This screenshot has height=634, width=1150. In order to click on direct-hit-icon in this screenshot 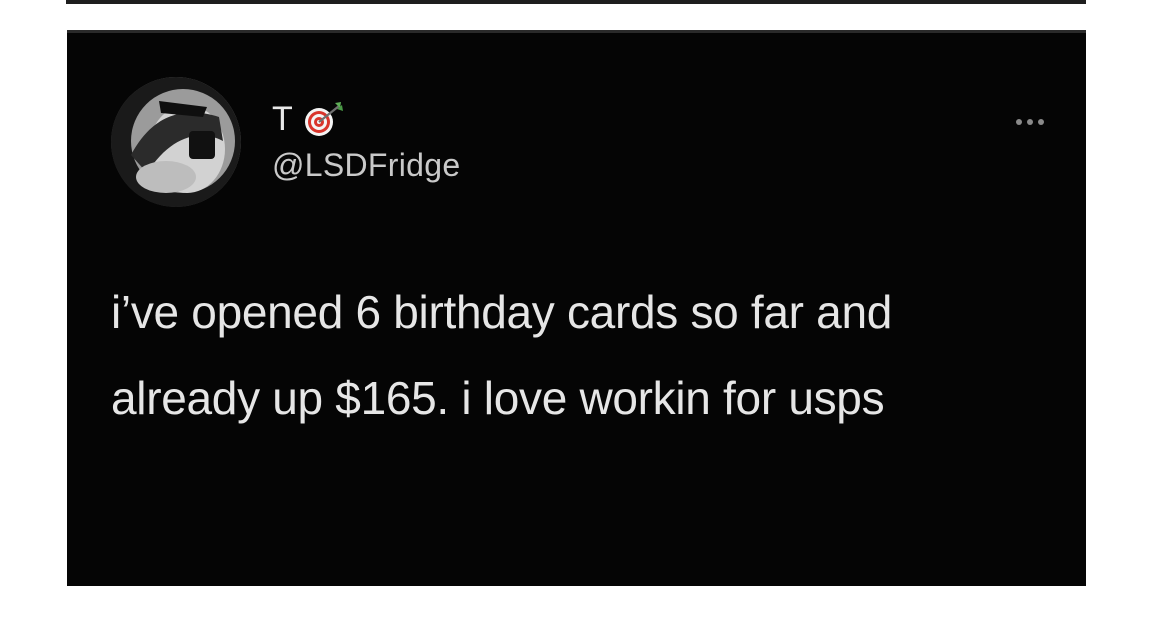, I will do `click(324, 119)`.